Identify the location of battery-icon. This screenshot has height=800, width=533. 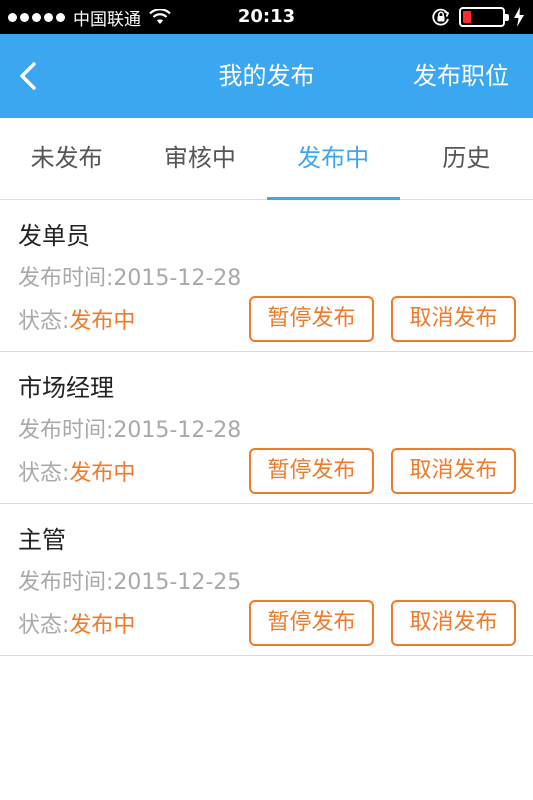
(484, 17).